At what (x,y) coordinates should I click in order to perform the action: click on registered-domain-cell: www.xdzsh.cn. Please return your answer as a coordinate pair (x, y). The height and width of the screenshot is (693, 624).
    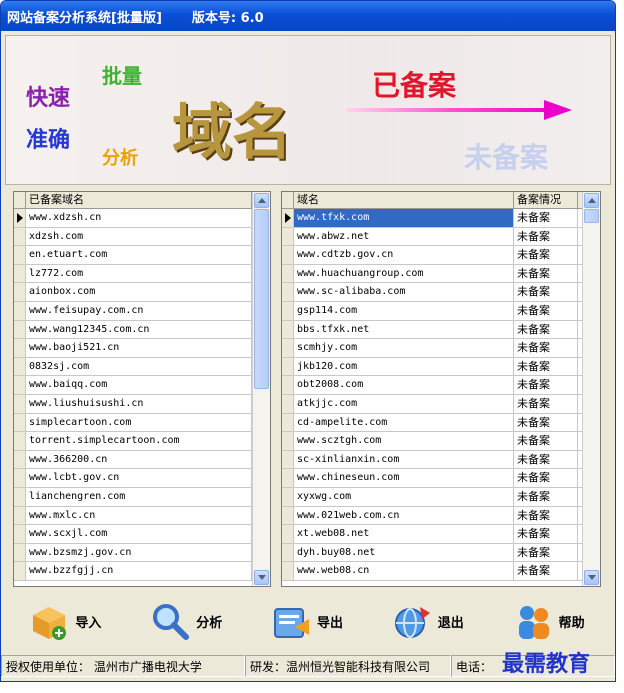
    Looking at the image, I should click on (139, 218).